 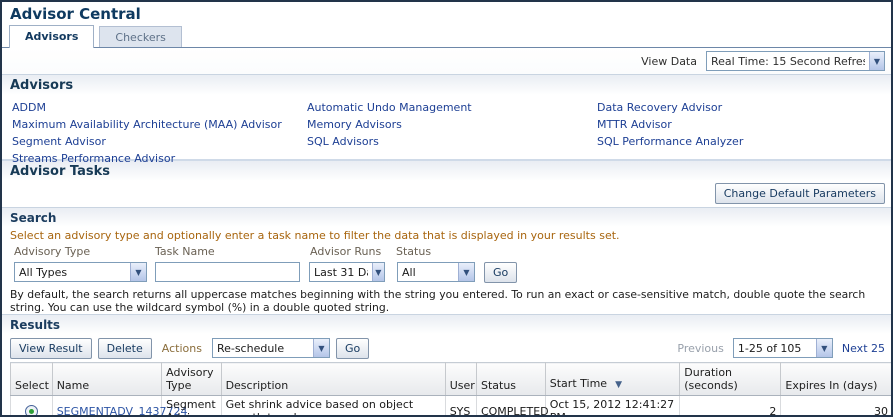 I want to click on search-controls: All Types ▼ Last 31 Days ▼ All ▼ Go, so click(x=446, y=272).